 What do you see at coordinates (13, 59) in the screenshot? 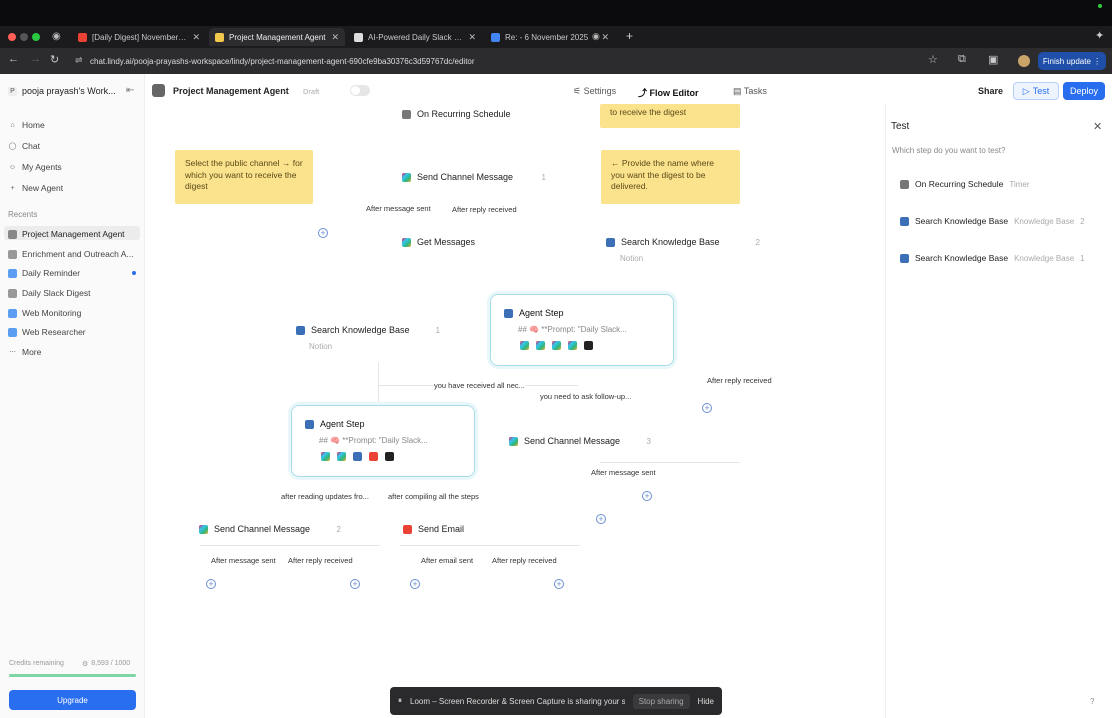
I see `back-icon: ←` at bounding box center [13, 59].